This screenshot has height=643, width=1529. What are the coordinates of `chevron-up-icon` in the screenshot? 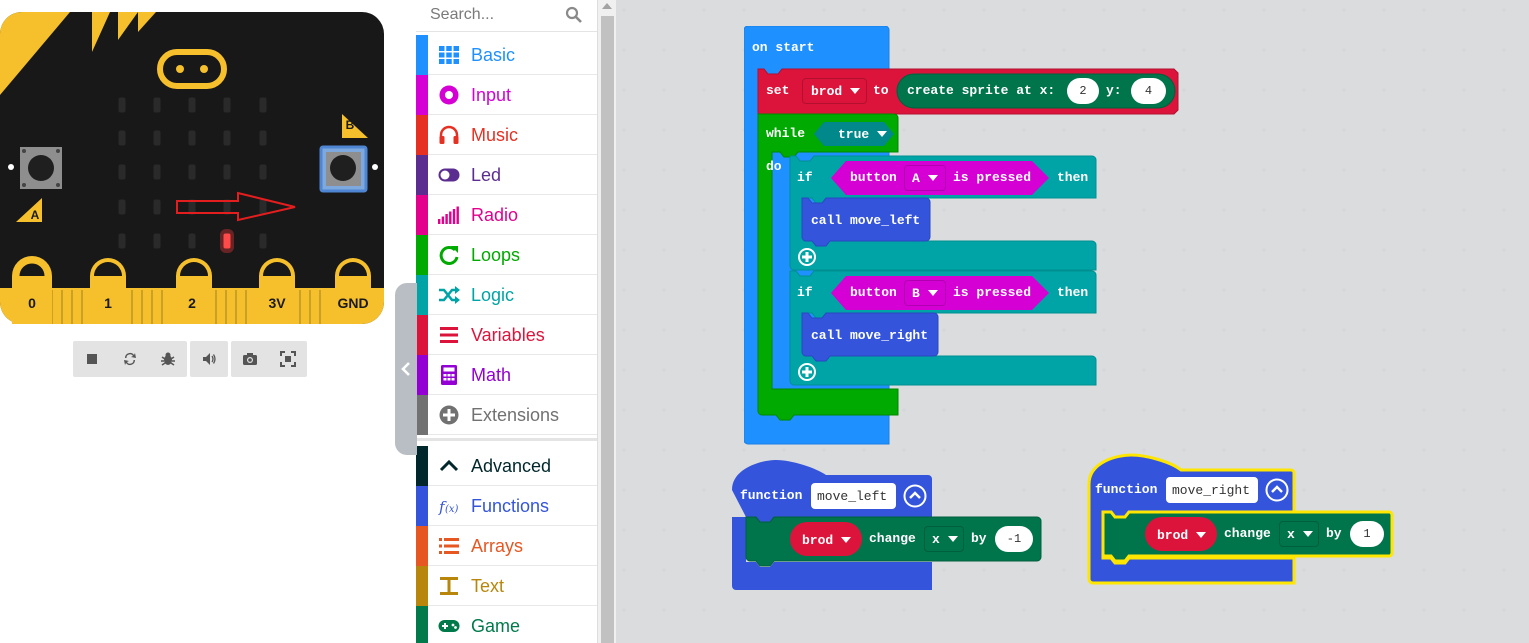 It's located at (449, 465).